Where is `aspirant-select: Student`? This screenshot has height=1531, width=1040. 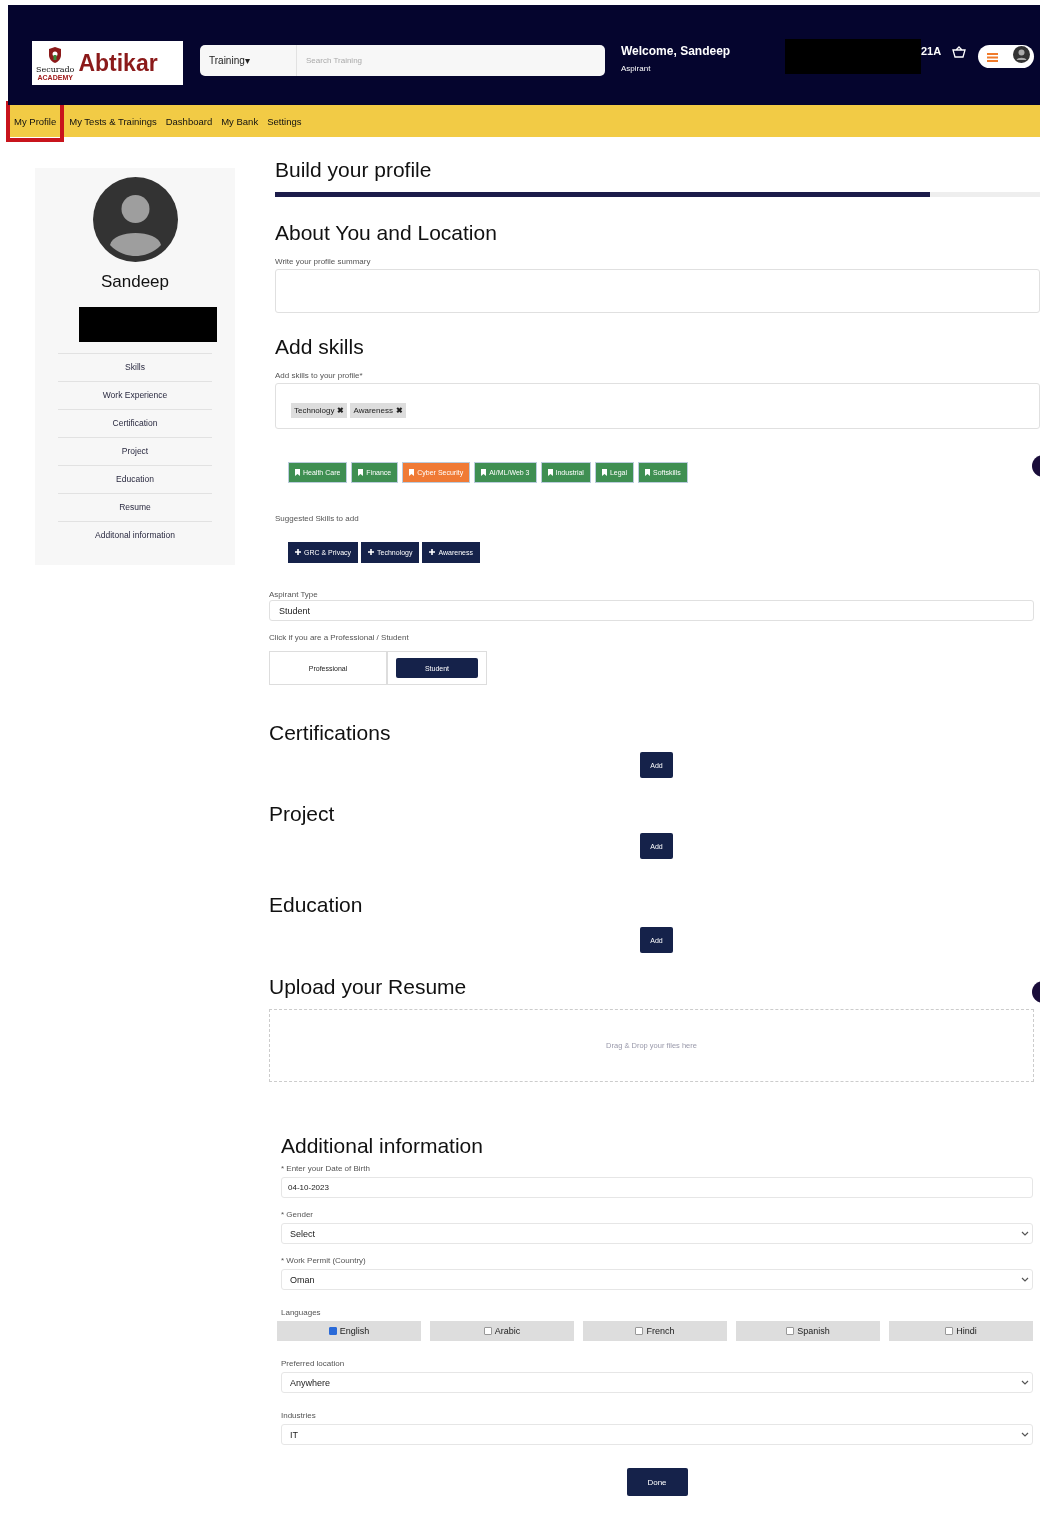 aspirant-select: Student is located at coordinates (651, 610).